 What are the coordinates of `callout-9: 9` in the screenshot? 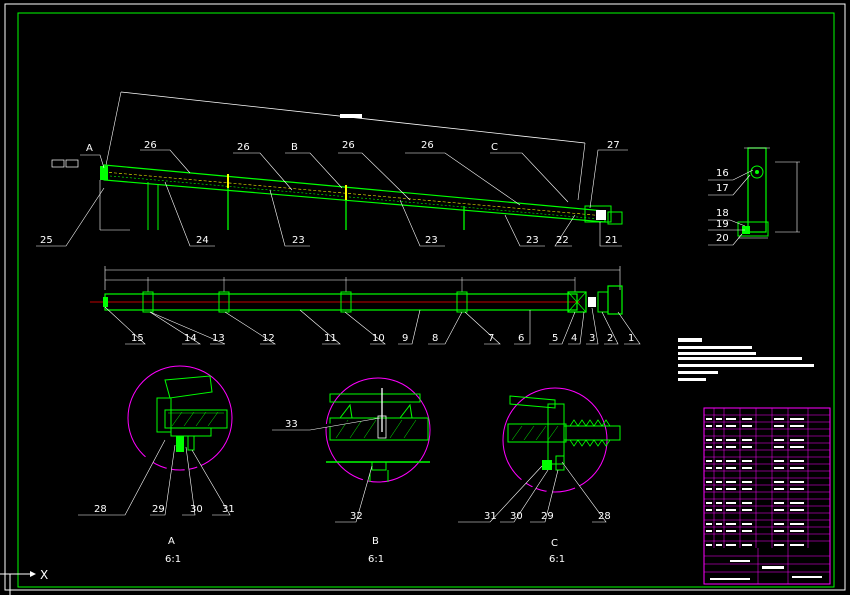 It's located at (405, 338).